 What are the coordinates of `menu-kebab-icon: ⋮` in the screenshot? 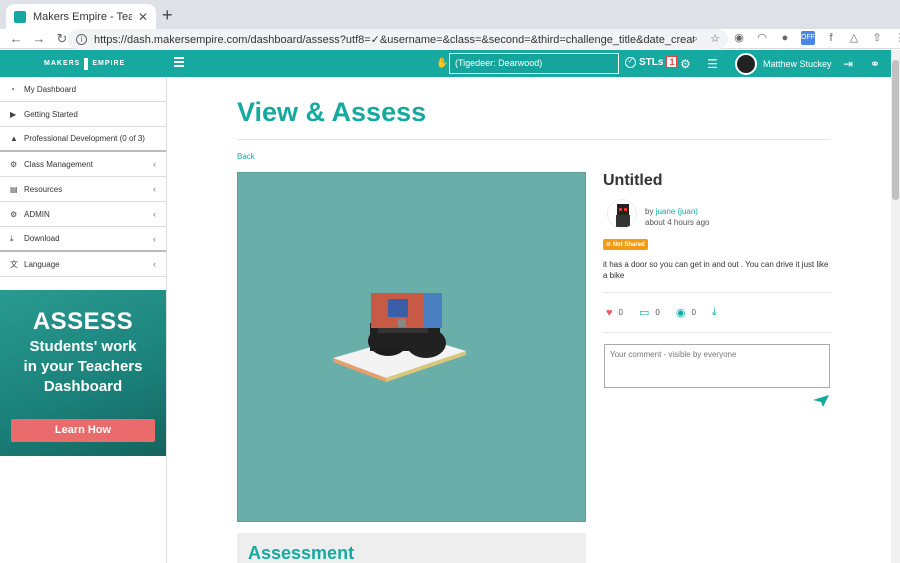 It's located at (896, 38).